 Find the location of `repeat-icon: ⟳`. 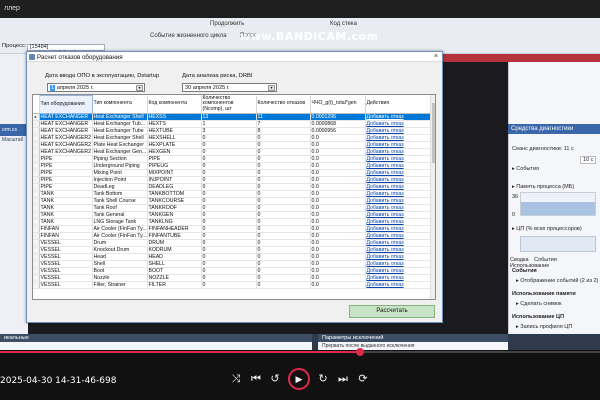

repeat-icon: ⟳ is located at coordinates (363, 379).